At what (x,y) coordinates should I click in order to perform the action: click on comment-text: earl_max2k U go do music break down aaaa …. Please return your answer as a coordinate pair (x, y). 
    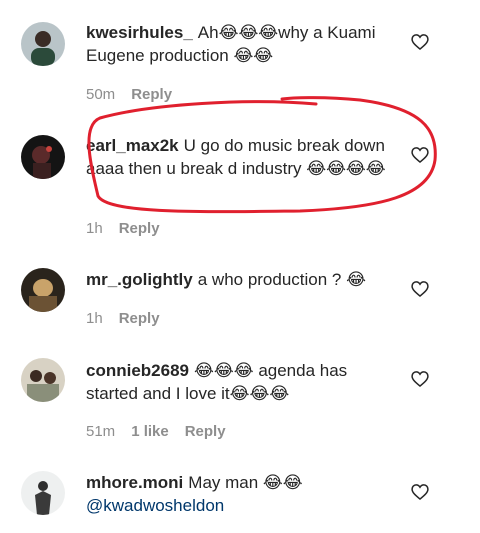
    Looking at the image, I should click on (242, 157).